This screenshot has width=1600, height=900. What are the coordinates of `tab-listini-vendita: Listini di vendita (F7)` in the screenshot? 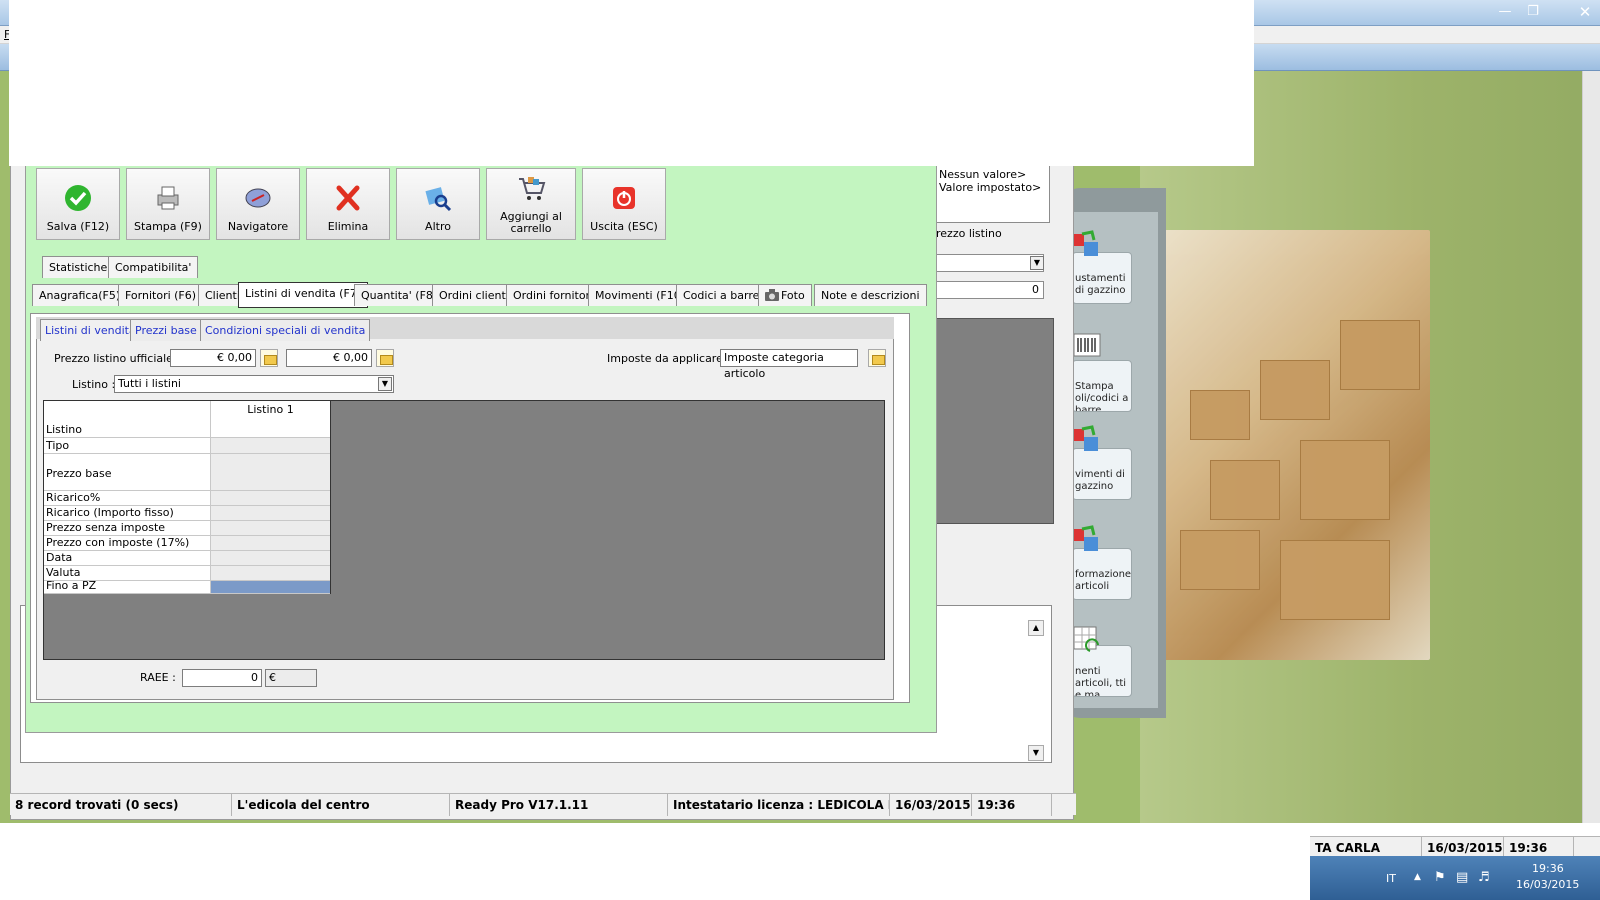 It's located at (303, 295).